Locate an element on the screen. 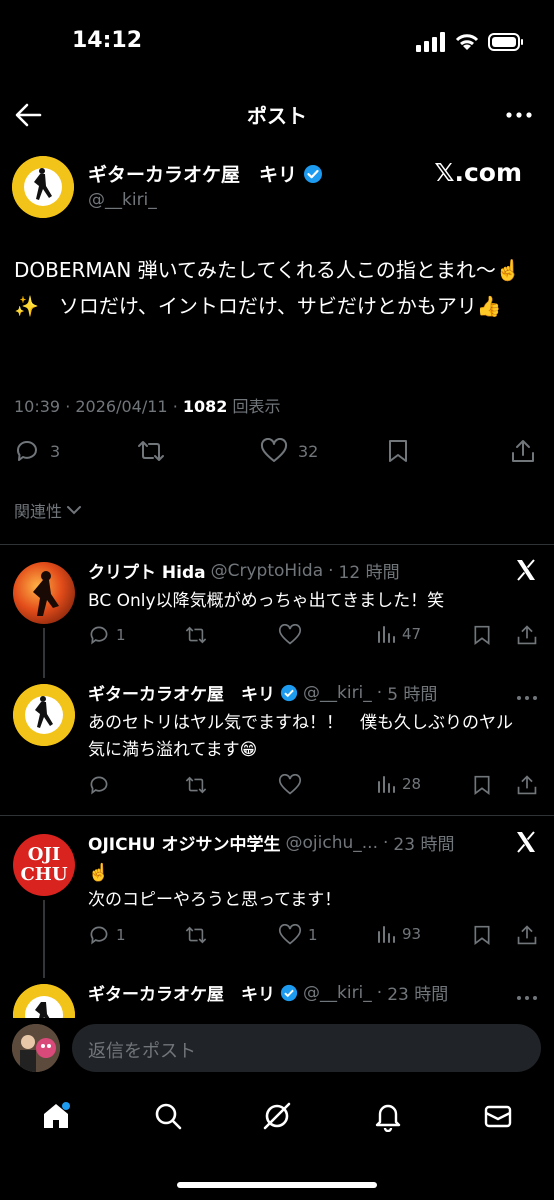 The image size is (554, 1200). reply-icon is located at coordinates (99, 935).